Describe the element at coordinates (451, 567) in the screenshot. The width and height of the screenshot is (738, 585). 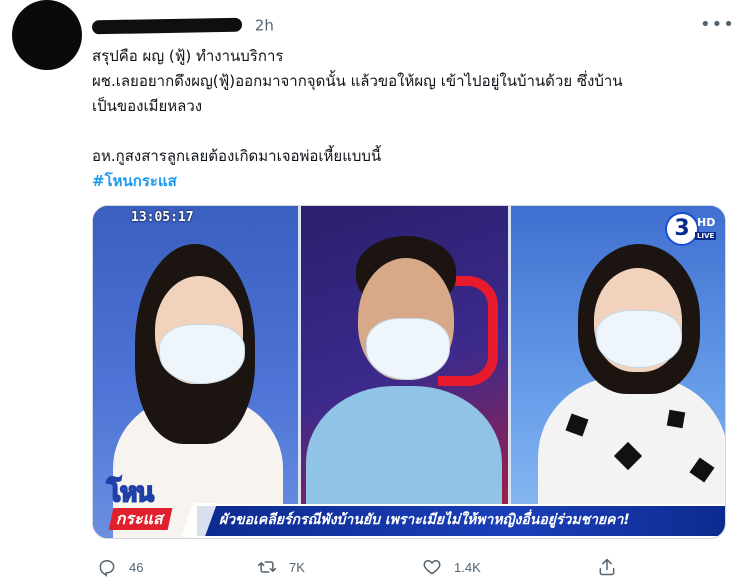
I see `like-button: 1.4K` at that location.